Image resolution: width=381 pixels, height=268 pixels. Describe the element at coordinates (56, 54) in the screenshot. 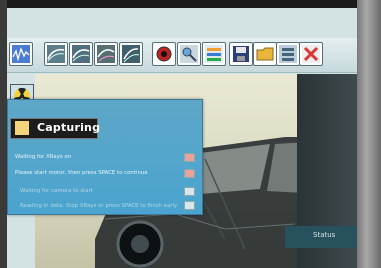

I see `scan-1-icon` at that location.